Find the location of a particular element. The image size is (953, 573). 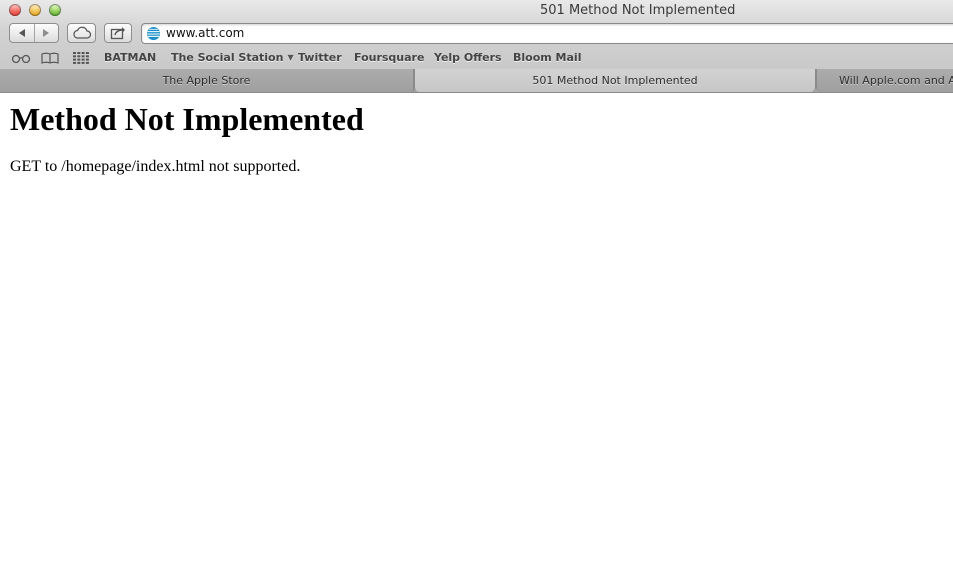

bookmark-label: Yelp Offers is located at coordinates (468, 57).